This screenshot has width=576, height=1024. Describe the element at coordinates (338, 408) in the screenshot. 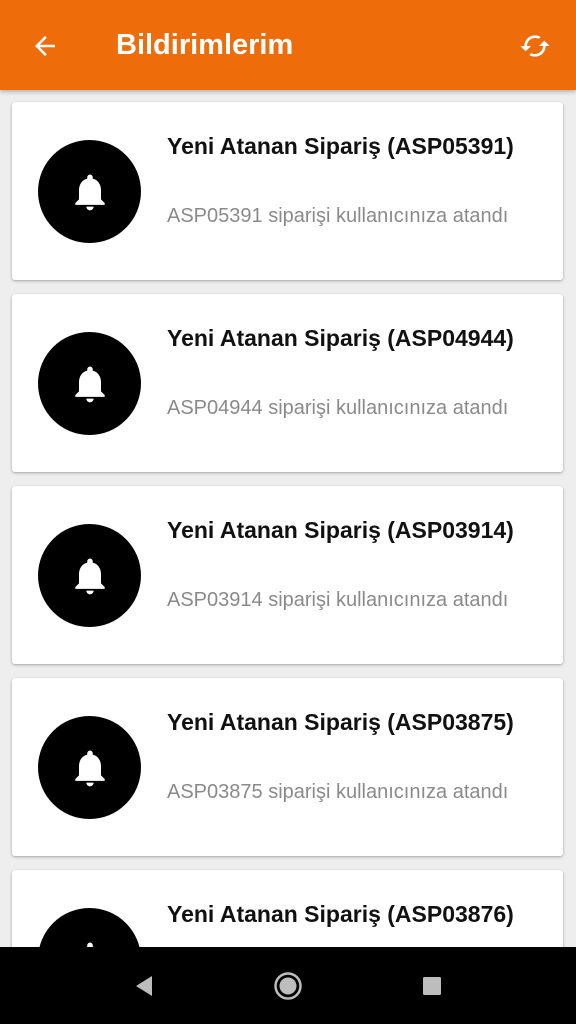

I see `notification-body: ASP04944 siparişi kullanıcınıza atandı` at that location.